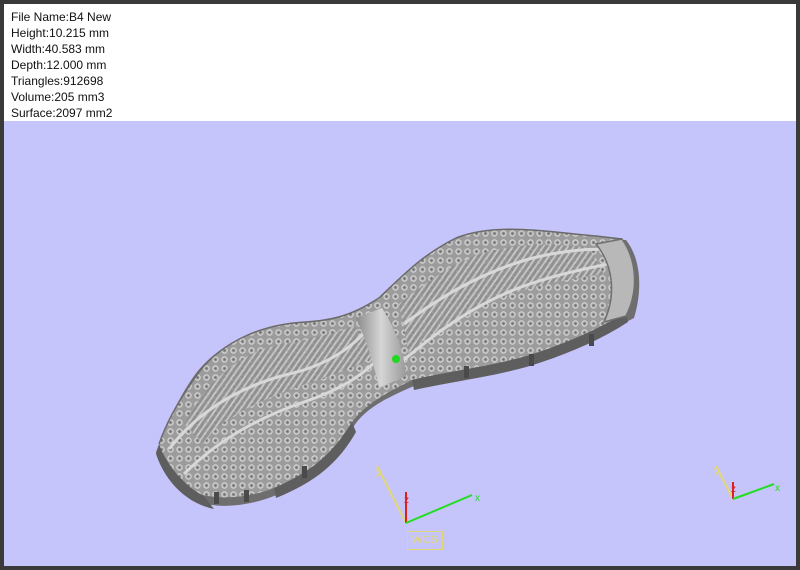  Describe the element at coordinates (62, 113) in the screenshot. I see `surface-text: Surface:2097 mm2` at that location.